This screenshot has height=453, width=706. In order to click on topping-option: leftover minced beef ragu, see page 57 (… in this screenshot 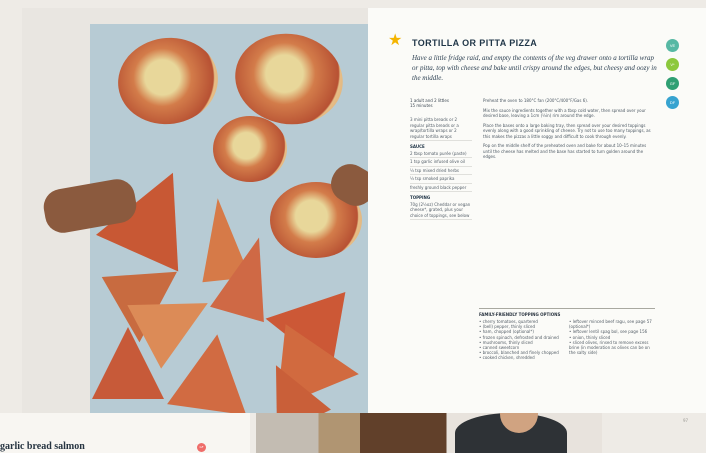, I will do `click(611, 324)`.